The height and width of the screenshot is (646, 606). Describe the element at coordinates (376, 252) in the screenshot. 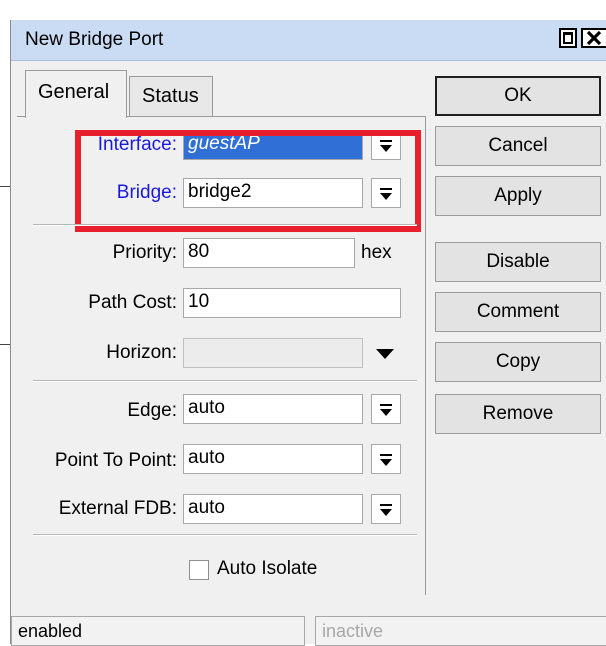

I see `priority-unit: hex` at that location.